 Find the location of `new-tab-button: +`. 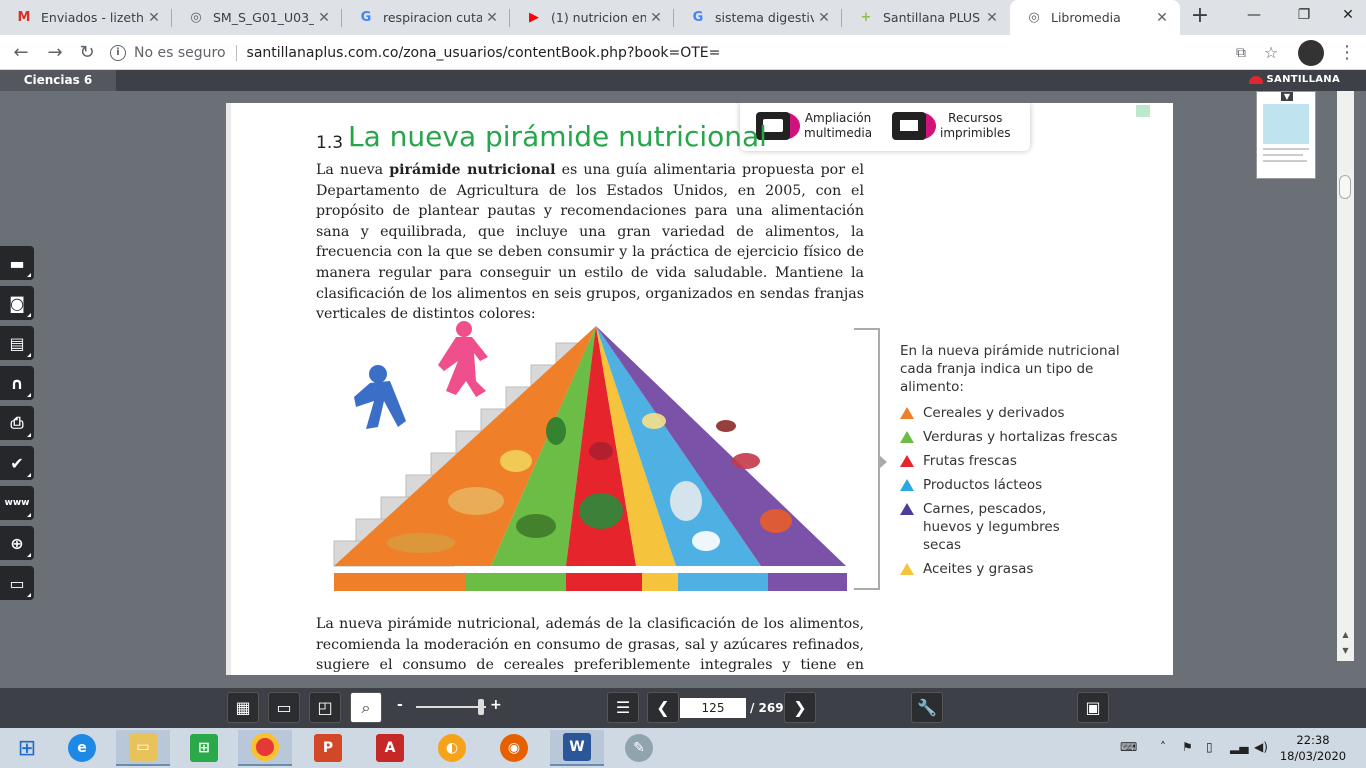

new-tab-button: + is located at coordinates (1200, 16).